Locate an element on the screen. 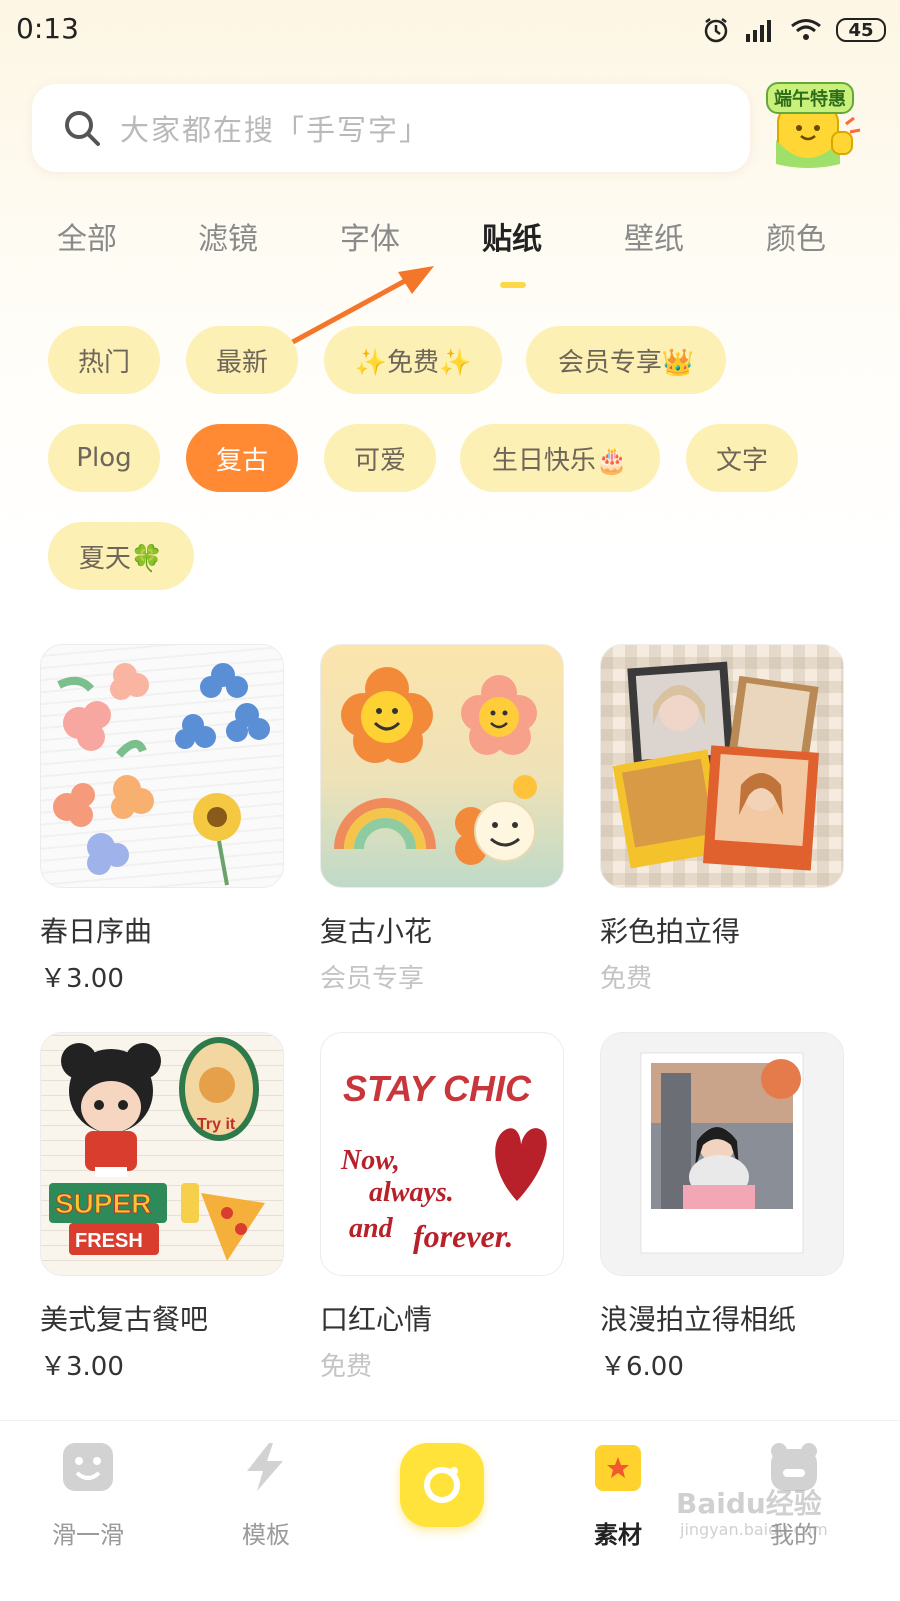 This screenshot has height=1601, width=900. flower-sticker-art is located at coordinates (161, 774).